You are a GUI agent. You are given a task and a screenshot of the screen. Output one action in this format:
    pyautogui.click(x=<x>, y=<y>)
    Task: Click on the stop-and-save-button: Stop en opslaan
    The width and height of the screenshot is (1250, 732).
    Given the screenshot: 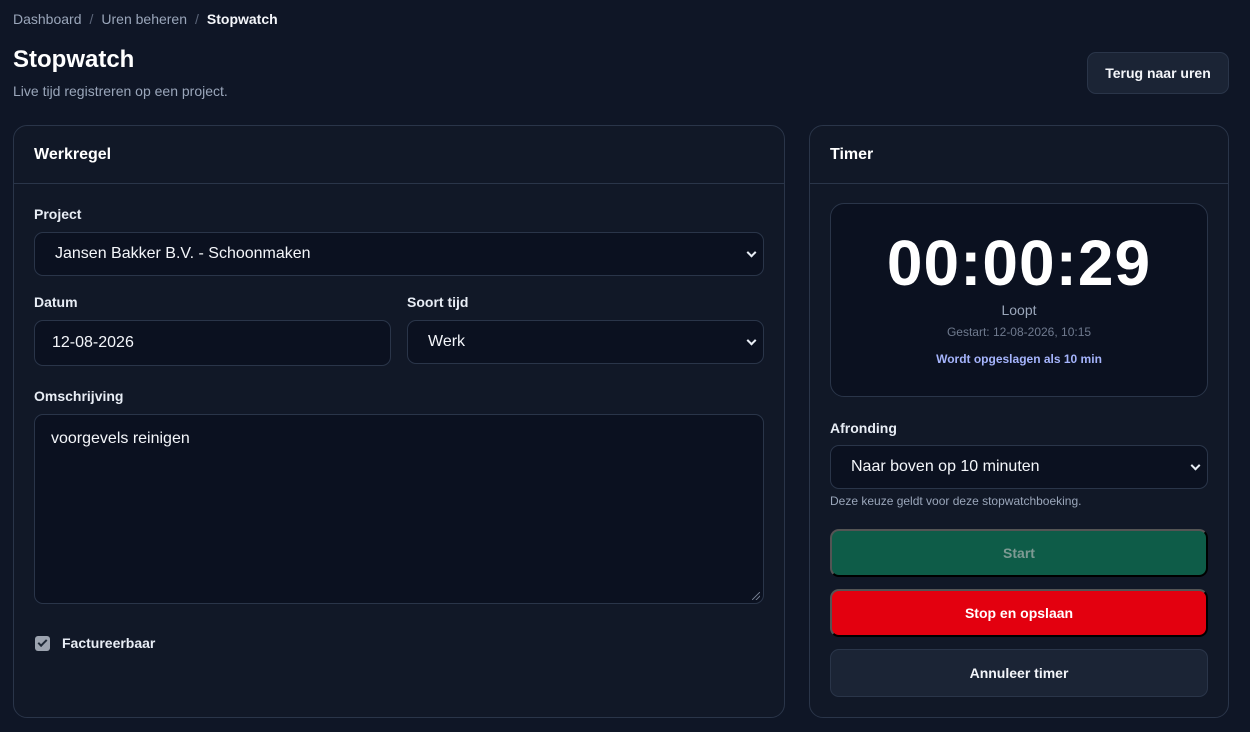 What is the action you would take?
    pyautogui.click(x=1019, y=613)
    